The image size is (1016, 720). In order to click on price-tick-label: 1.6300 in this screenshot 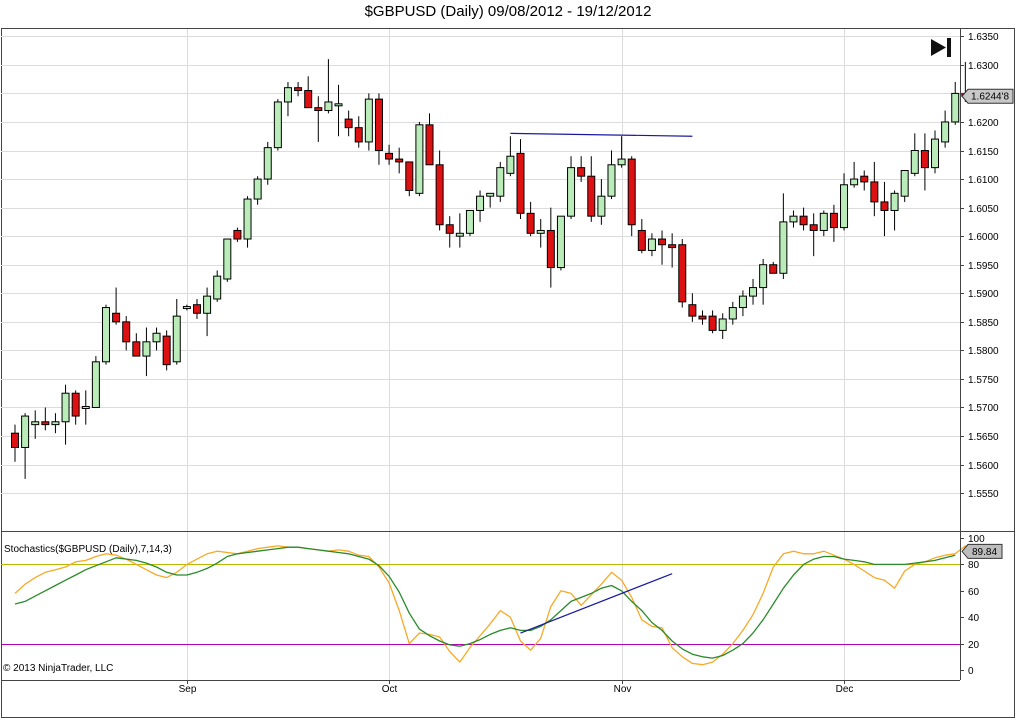, I will do `click(983, 66)`.